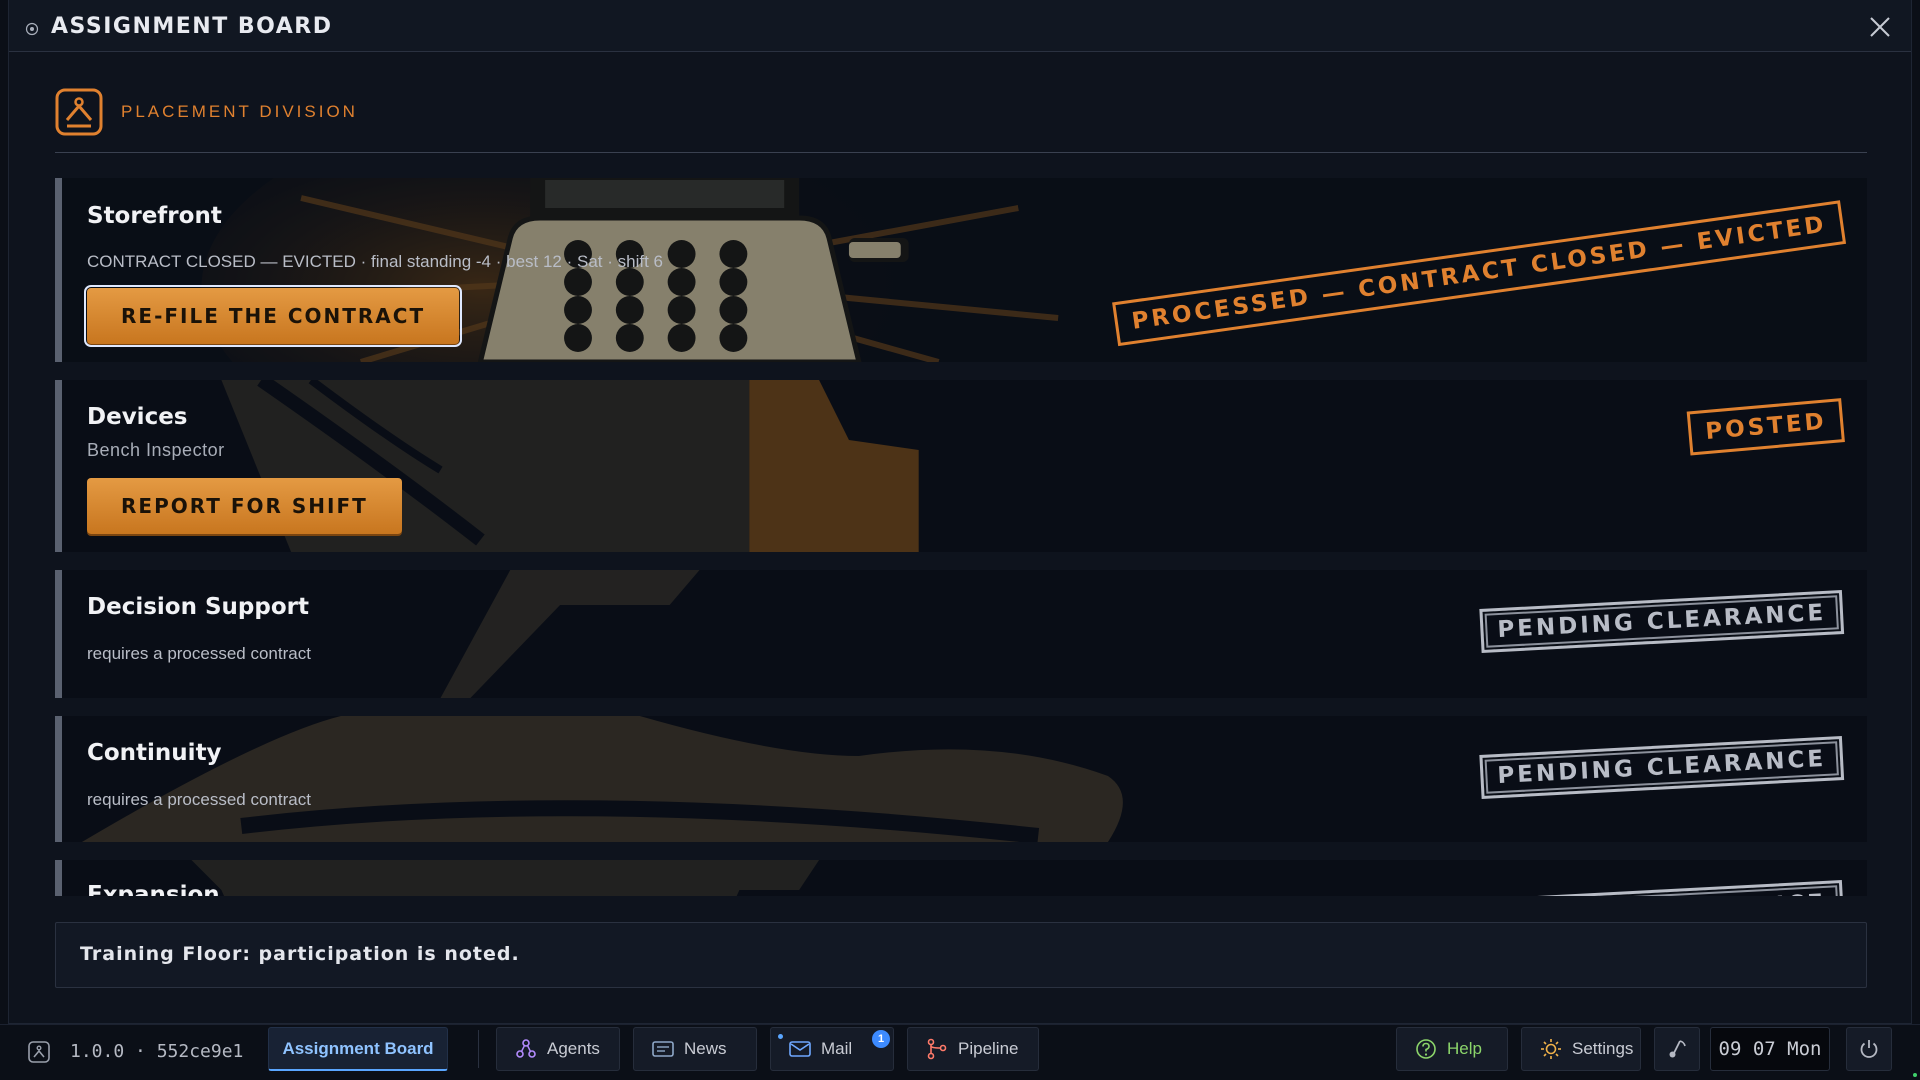 This screenshot has height=1080, width=1920. Describe the element at coordinates (1880, 27) in the screenshot. I see `close-icon` at that location.